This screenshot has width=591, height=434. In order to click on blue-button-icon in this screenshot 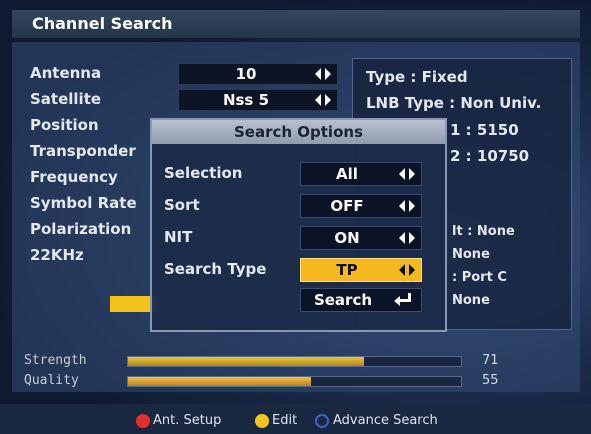, I will do `click(322, 421)`.